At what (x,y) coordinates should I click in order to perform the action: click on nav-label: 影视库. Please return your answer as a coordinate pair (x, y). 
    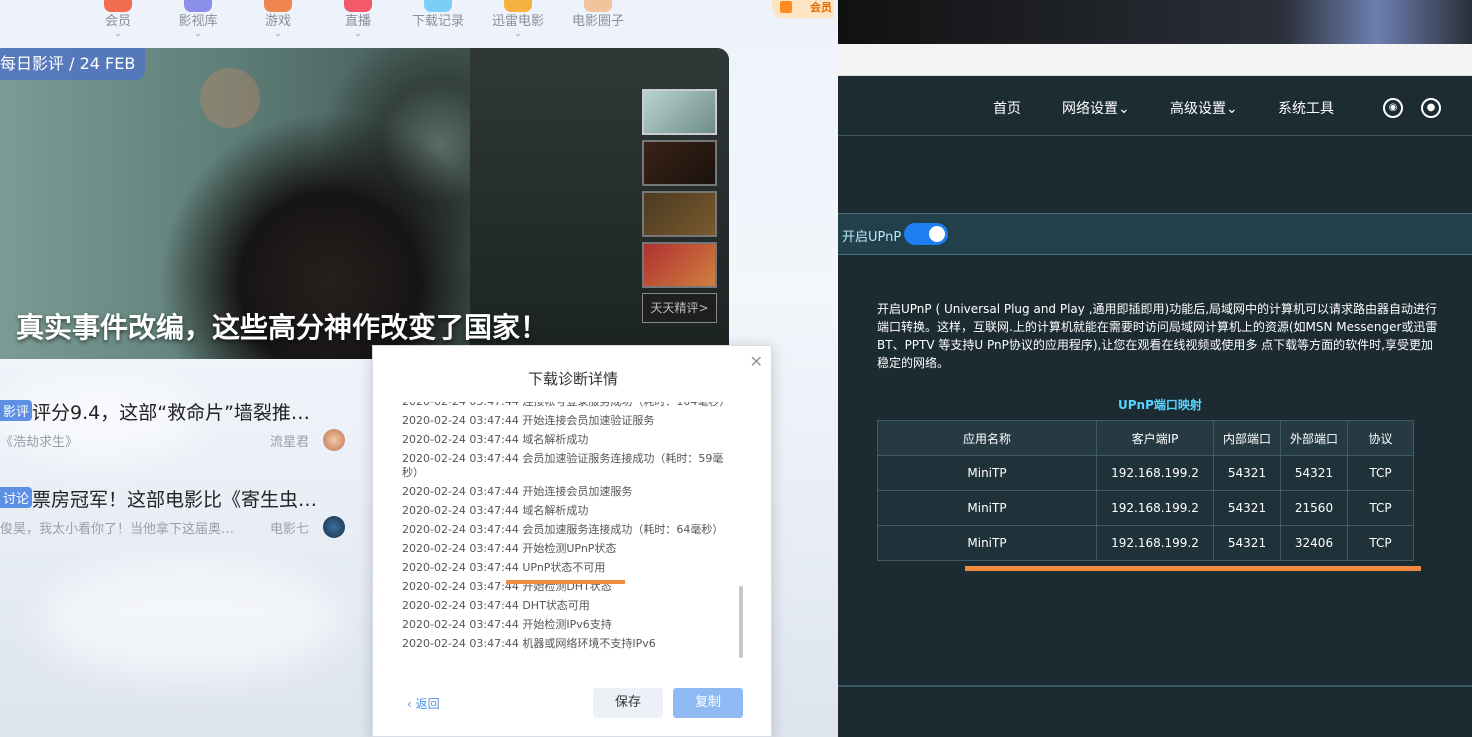
    Looking at the image, I should click on (198, 21).